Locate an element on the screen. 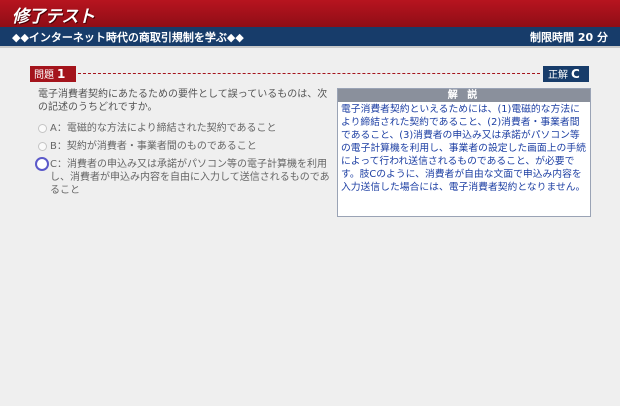  choice-c-radio is located at coordinates (42, 164).